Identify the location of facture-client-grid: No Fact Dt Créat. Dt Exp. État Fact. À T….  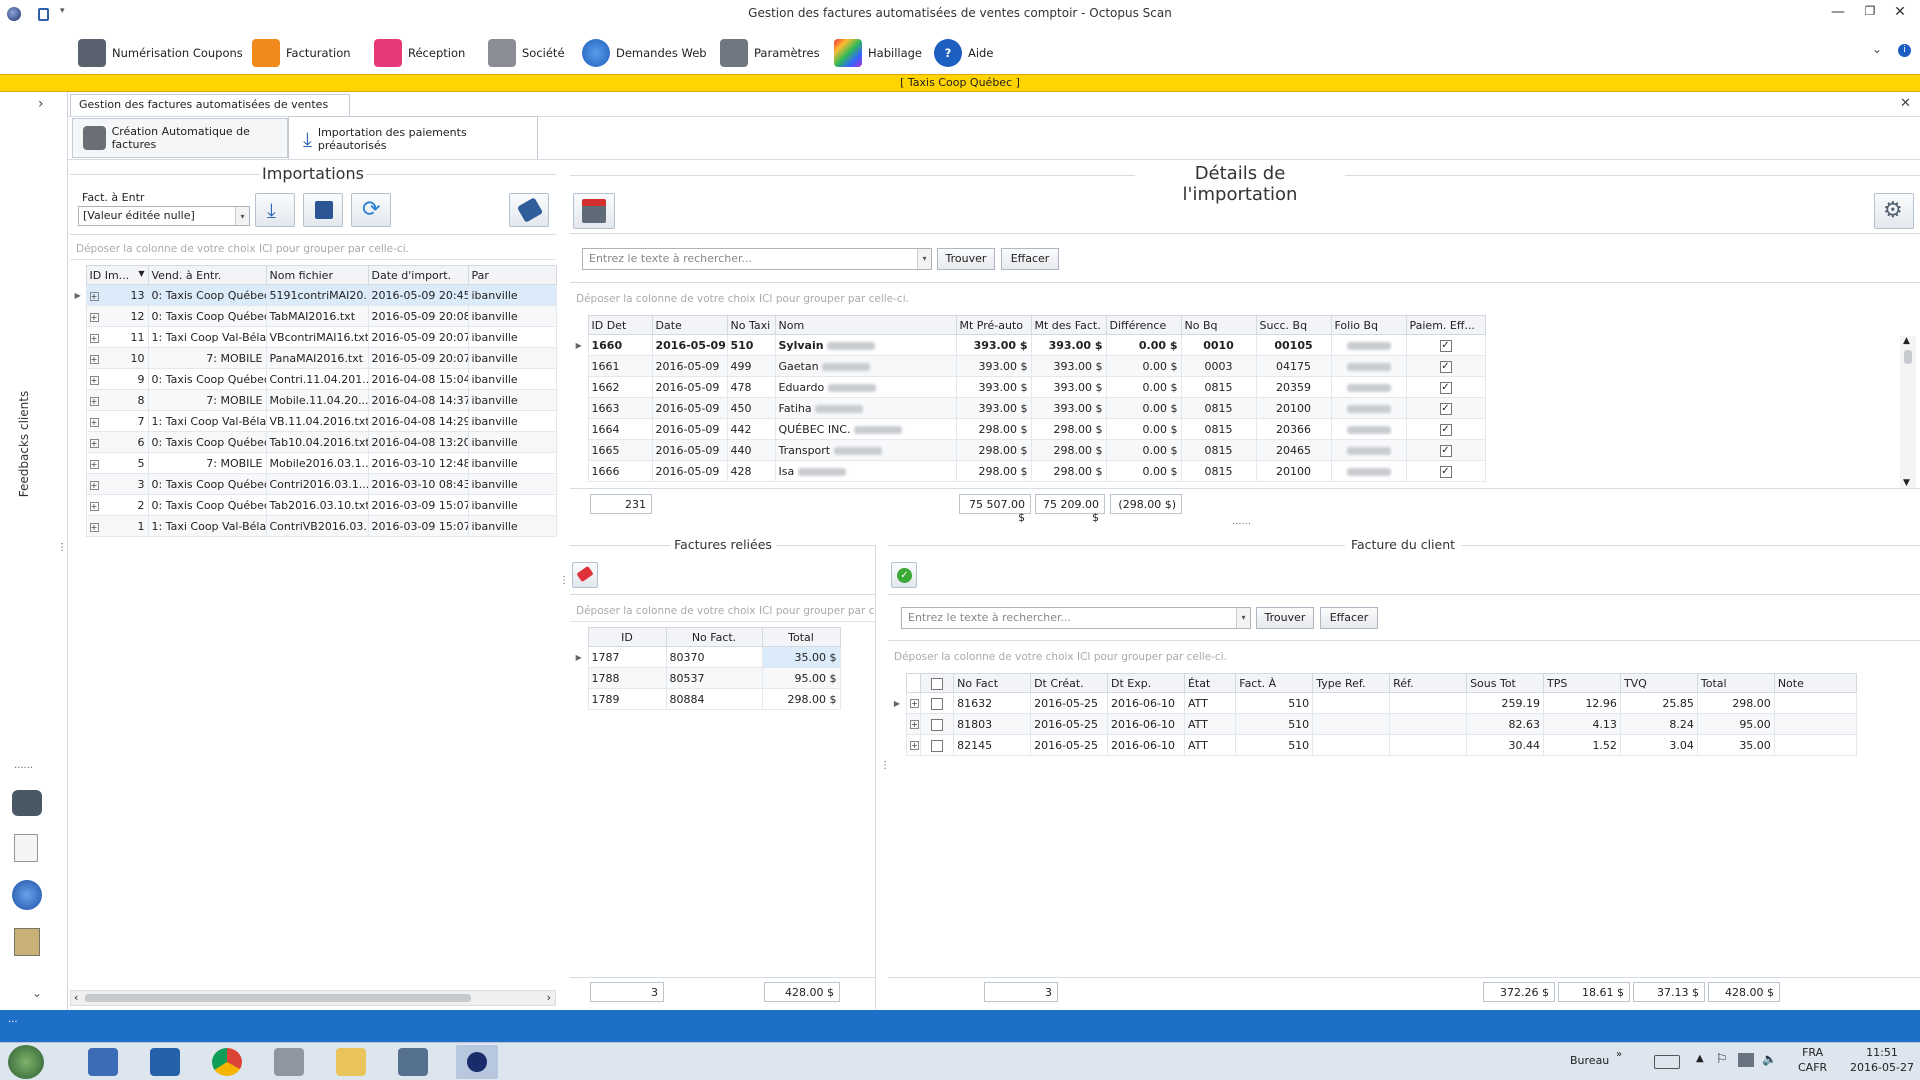
(1373, 714).